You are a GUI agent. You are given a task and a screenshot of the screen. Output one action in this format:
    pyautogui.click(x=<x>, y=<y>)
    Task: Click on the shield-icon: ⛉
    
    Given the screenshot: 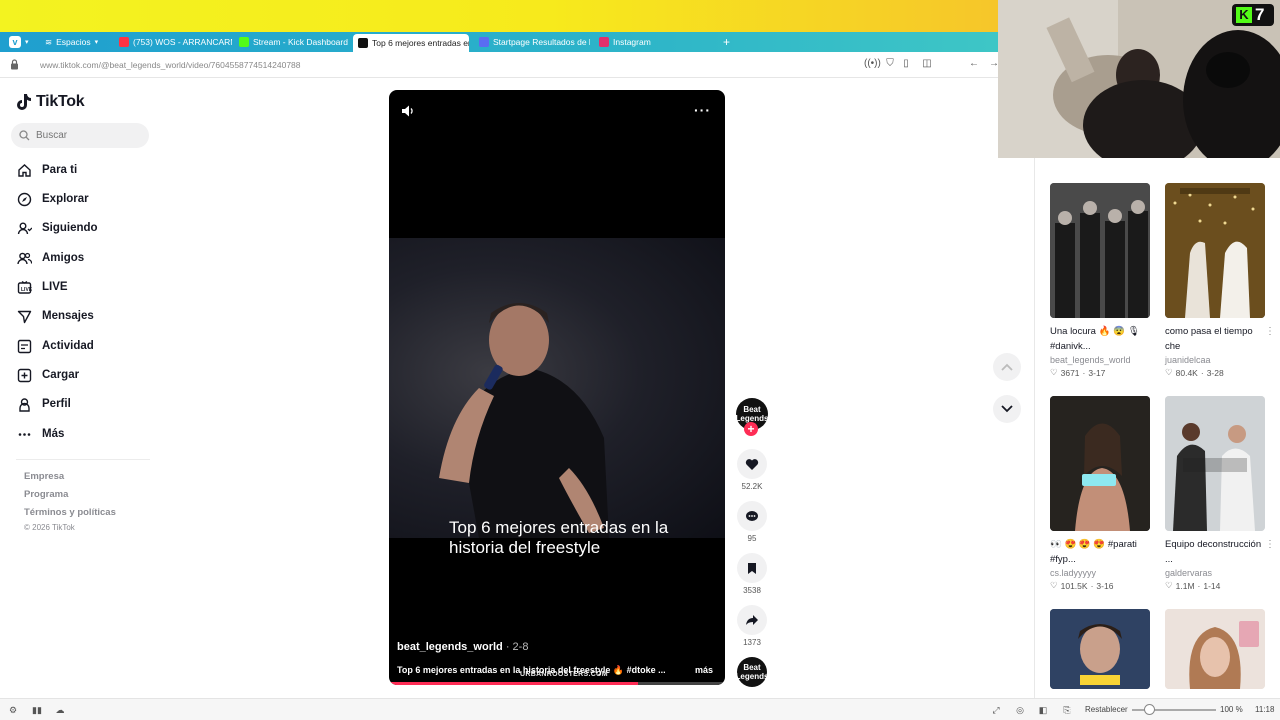 What is the action you would take?
    pyautogui.click(x=890, y=64)
    